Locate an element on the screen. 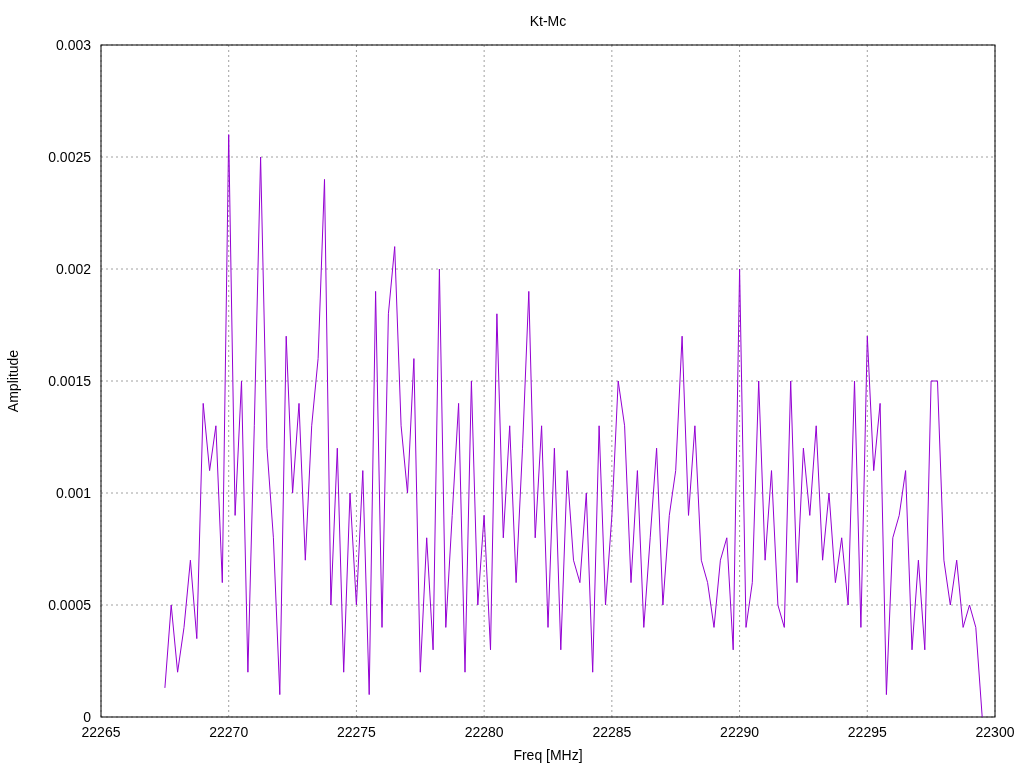  y-tick-label: 0.003 is located at coordinates (73, 45).